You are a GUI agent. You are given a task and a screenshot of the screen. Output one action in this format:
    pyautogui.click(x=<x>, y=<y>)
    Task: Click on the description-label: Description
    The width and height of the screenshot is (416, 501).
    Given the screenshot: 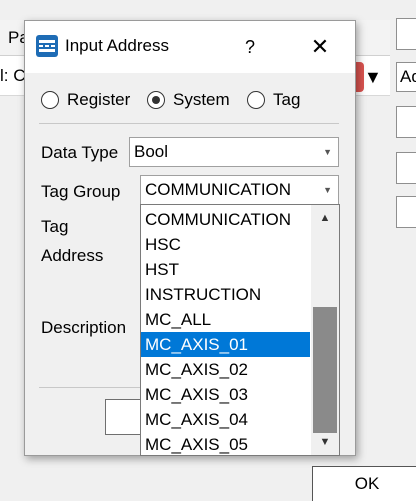 What is the action you would take?
    pyautogui.click(x=84, y=327)
    